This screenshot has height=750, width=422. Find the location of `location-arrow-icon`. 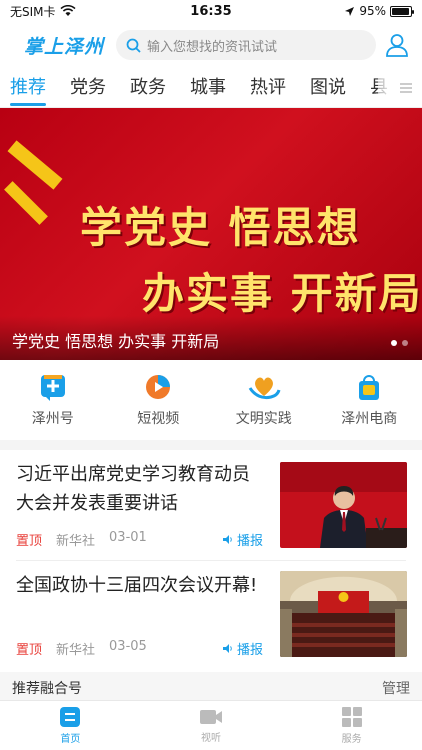

location-arrow-icon is located at coordinates (350, 11).